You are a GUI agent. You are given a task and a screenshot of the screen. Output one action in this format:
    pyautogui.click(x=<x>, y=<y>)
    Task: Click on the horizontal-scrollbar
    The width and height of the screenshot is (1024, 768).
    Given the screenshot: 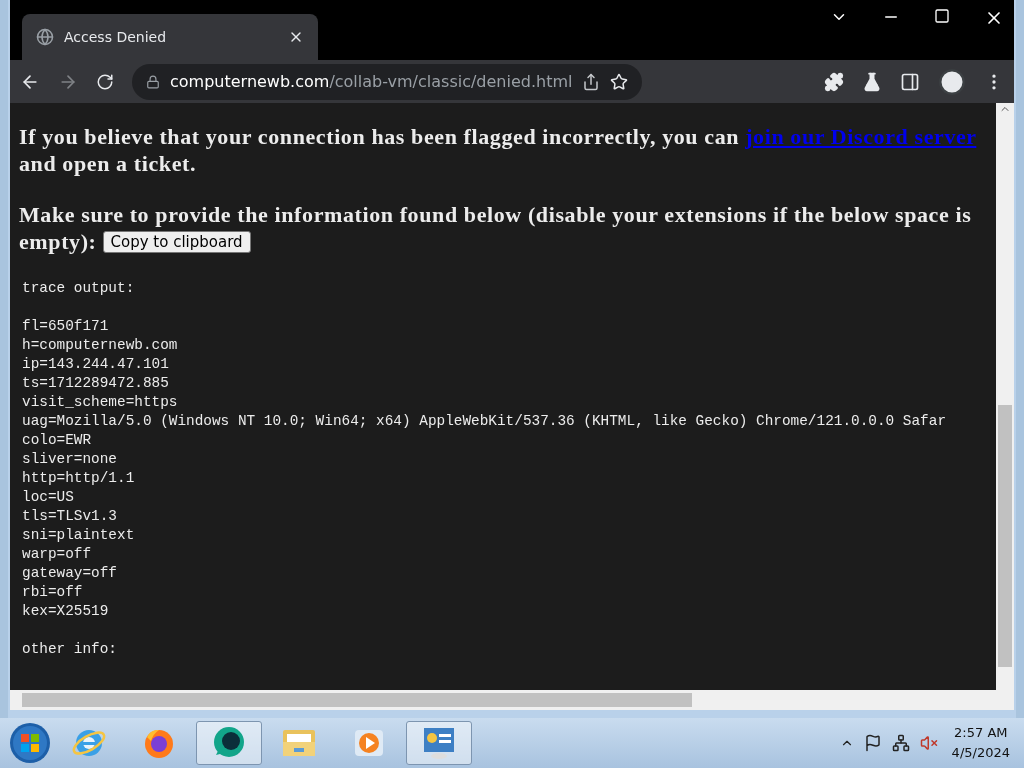 What is the action you would take?
    pyautogui.click(x=512, y=700)
    